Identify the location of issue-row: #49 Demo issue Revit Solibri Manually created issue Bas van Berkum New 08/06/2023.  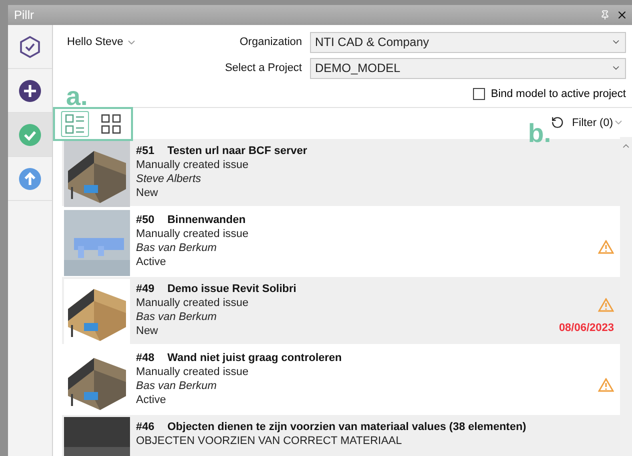
(341, 310).